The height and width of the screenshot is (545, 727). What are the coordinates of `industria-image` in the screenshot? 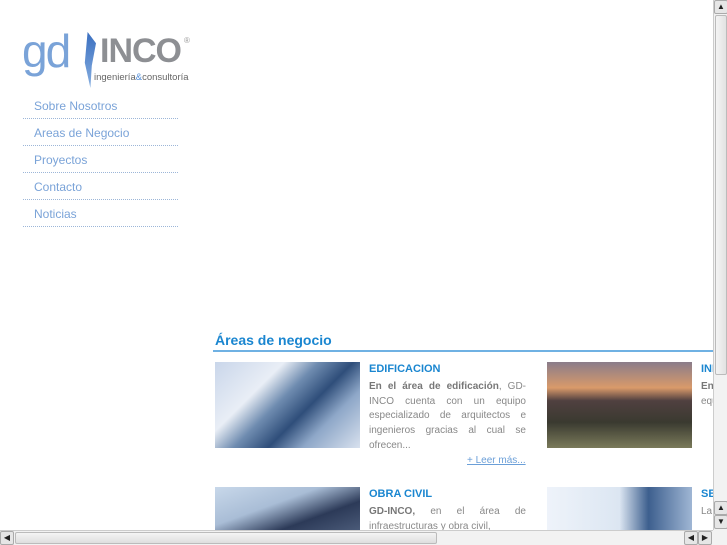 It's located at (619, 405).